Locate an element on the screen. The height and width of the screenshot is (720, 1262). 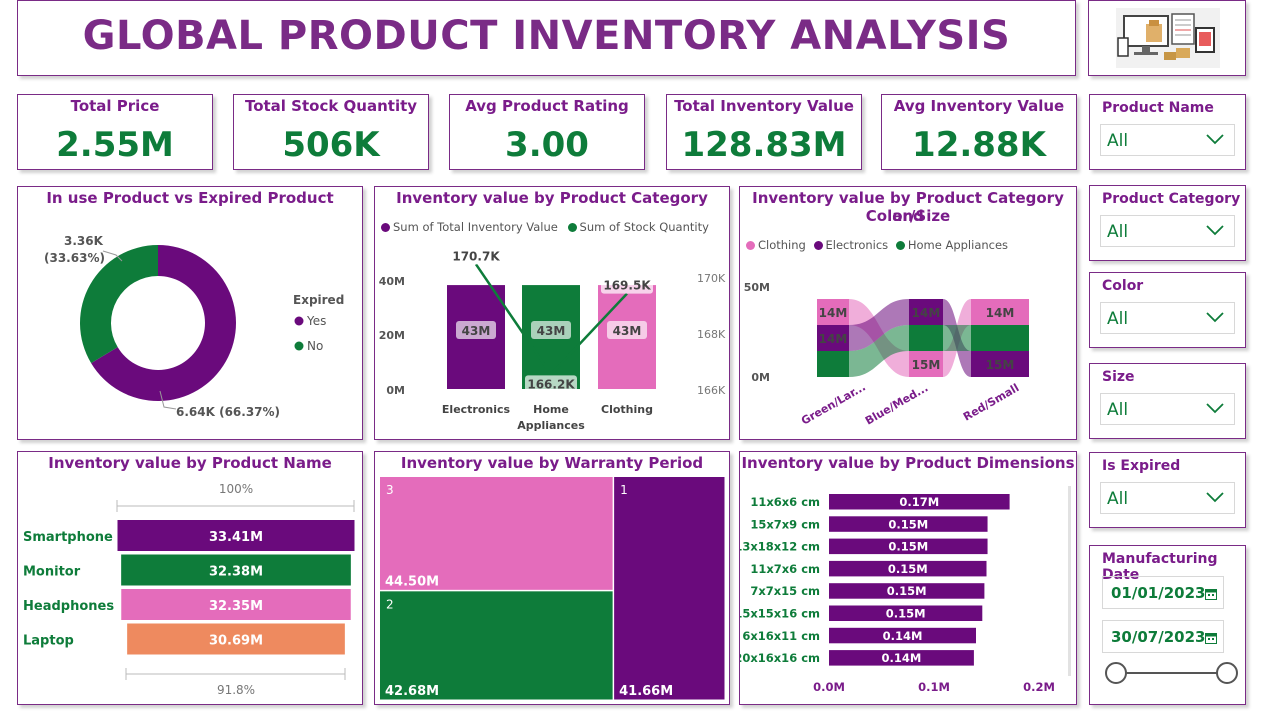
kpi-total-inventory-value: Total Inventory Value 128.83M is located at coordinates (764, 132).